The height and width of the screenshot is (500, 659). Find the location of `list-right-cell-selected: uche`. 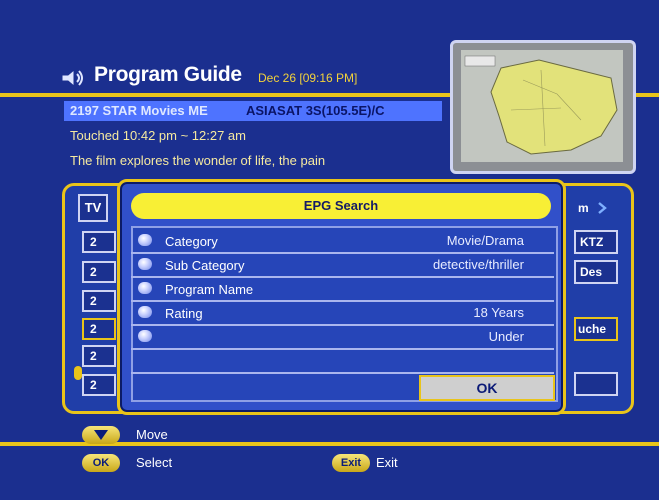

list-right-cell-selected: uche is located at coordinates (596, 329).